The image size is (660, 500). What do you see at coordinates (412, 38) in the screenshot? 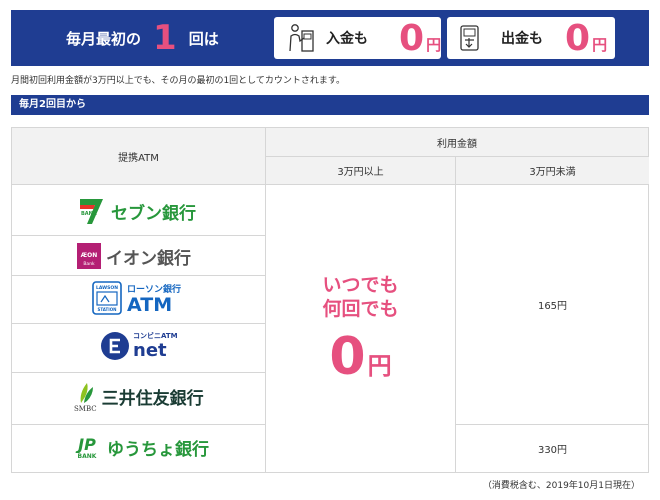
I see `deposit-zero-value: 0` at bounding box center [412, 38].